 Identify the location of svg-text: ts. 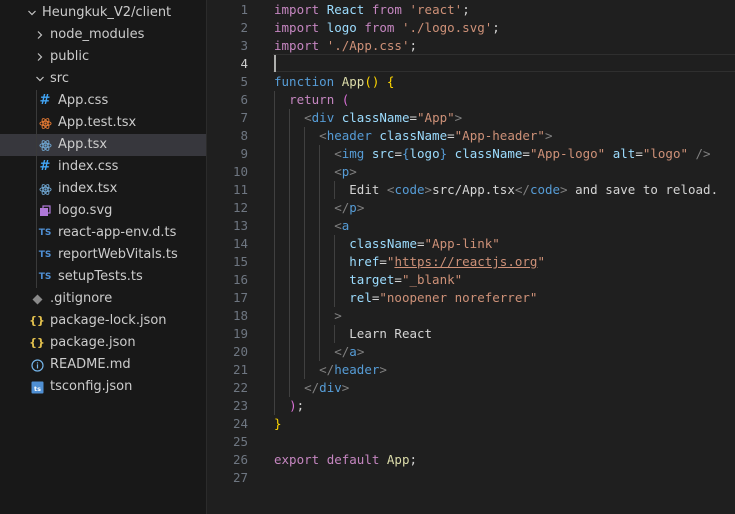
(37, 389).